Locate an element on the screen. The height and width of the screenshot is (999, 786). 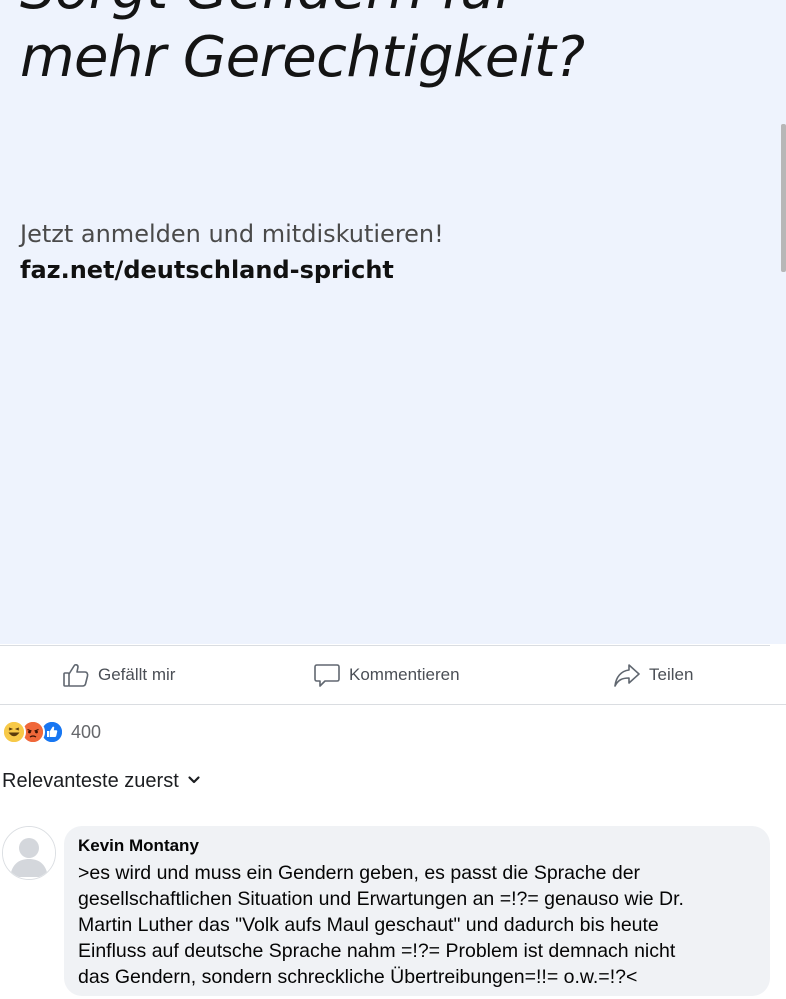
default-avatar-icon is located at coordinates (29, 853).